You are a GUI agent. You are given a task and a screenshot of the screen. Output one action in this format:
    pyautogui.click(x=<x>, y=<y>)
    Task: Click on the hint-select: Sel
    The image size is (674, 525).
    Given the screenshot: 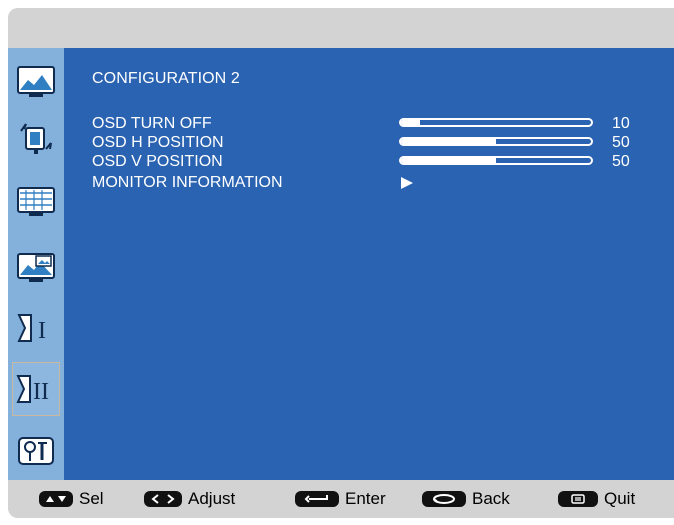 What is the action you would take?
    pyautogui.click(x=71, y=499)
    